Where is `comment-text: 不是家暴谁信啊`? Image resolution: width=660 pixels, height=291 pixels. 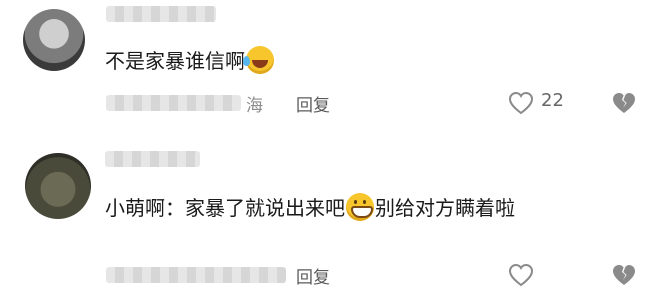 comment-text: 不是家暴谁信啊 is located at coordinates (190, 60).